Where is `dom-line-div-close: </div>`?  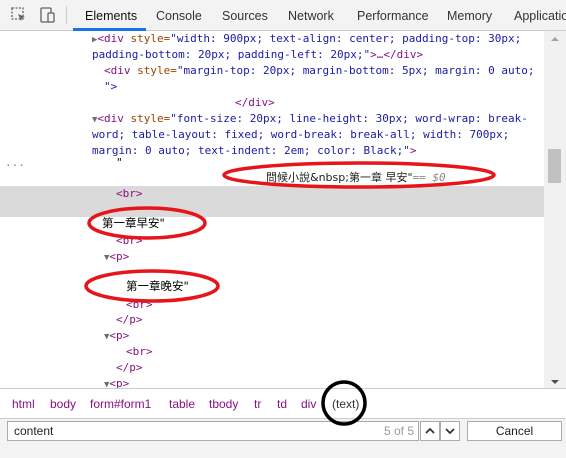
dom-line-div-close: </div> is located at coordinates (389, 103).